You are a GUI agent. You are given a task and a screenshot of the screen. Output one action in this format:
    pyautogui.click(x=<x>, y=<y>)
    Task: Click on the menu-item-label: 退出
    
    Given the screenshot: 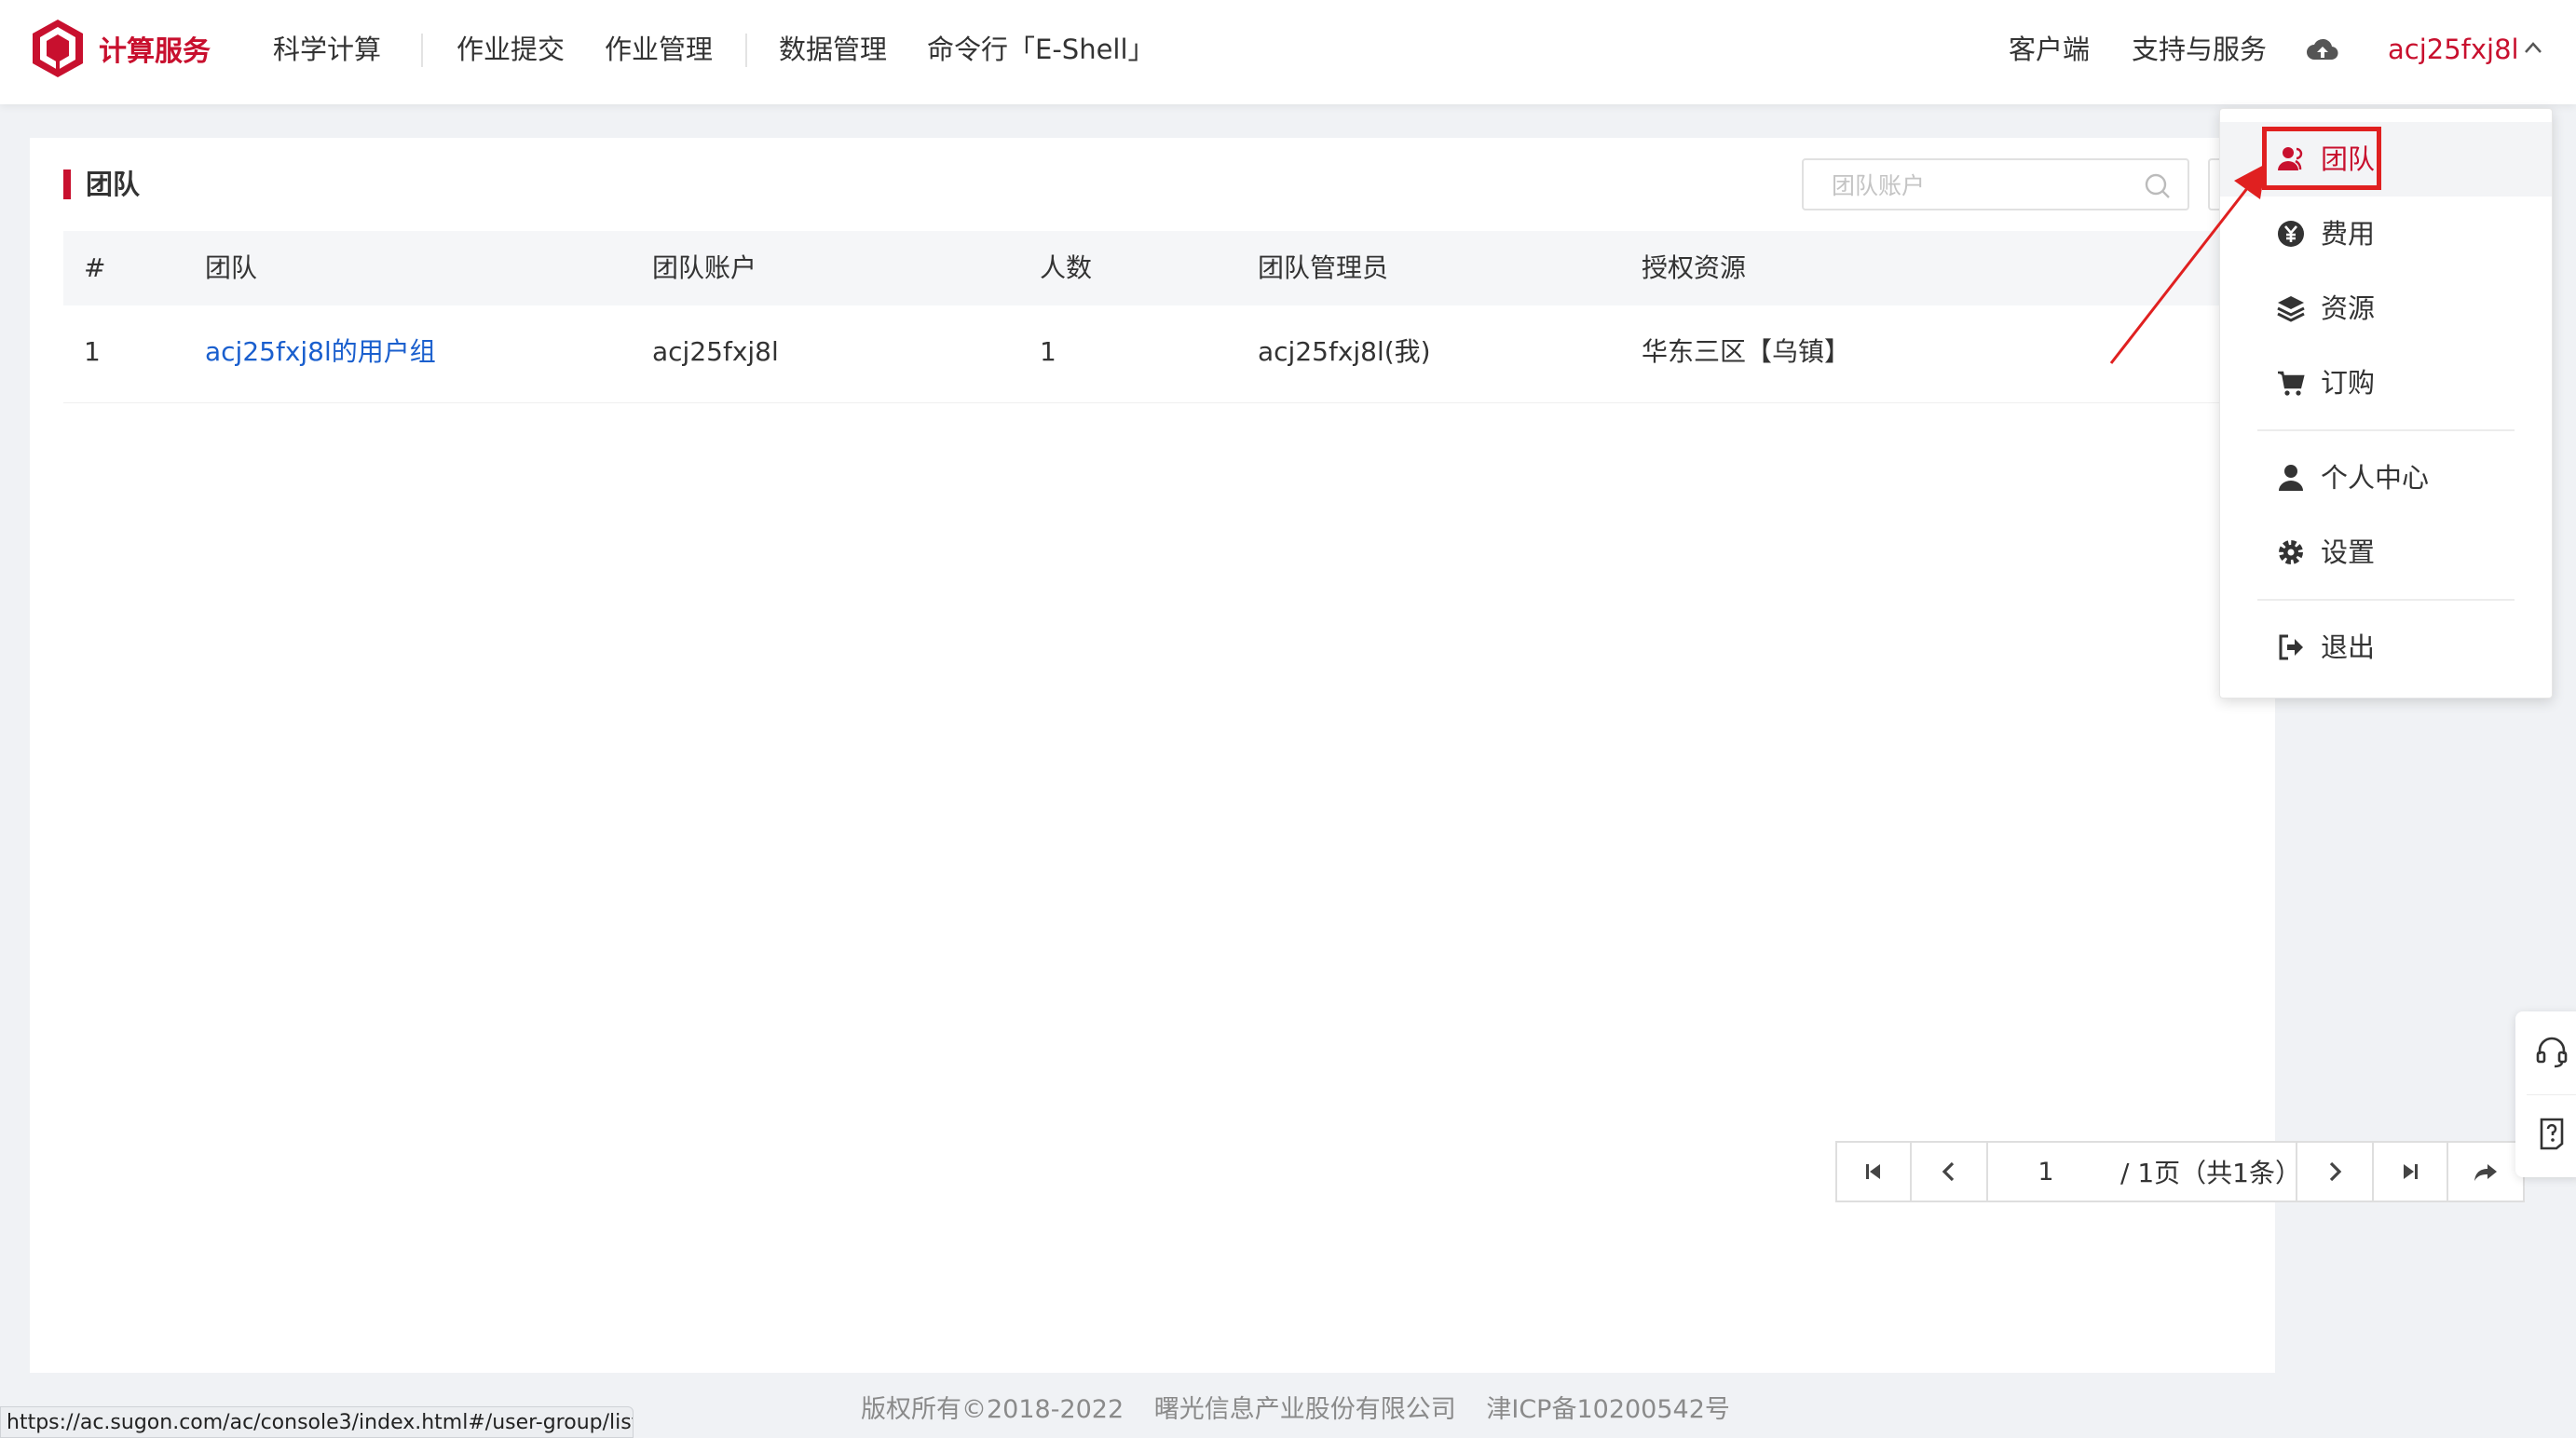 What is the action you would take?
    pyautogui.click(x=2348, y=647)
    